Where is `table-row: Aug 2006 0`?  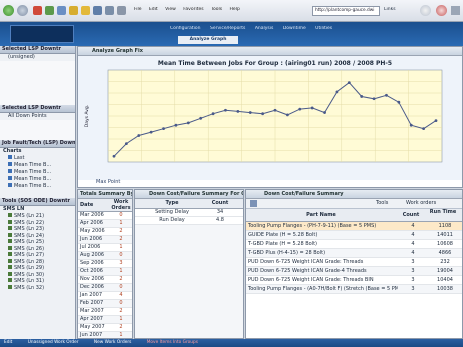
table-row: Aug 2006 0 is located at coordinates (105, 256).